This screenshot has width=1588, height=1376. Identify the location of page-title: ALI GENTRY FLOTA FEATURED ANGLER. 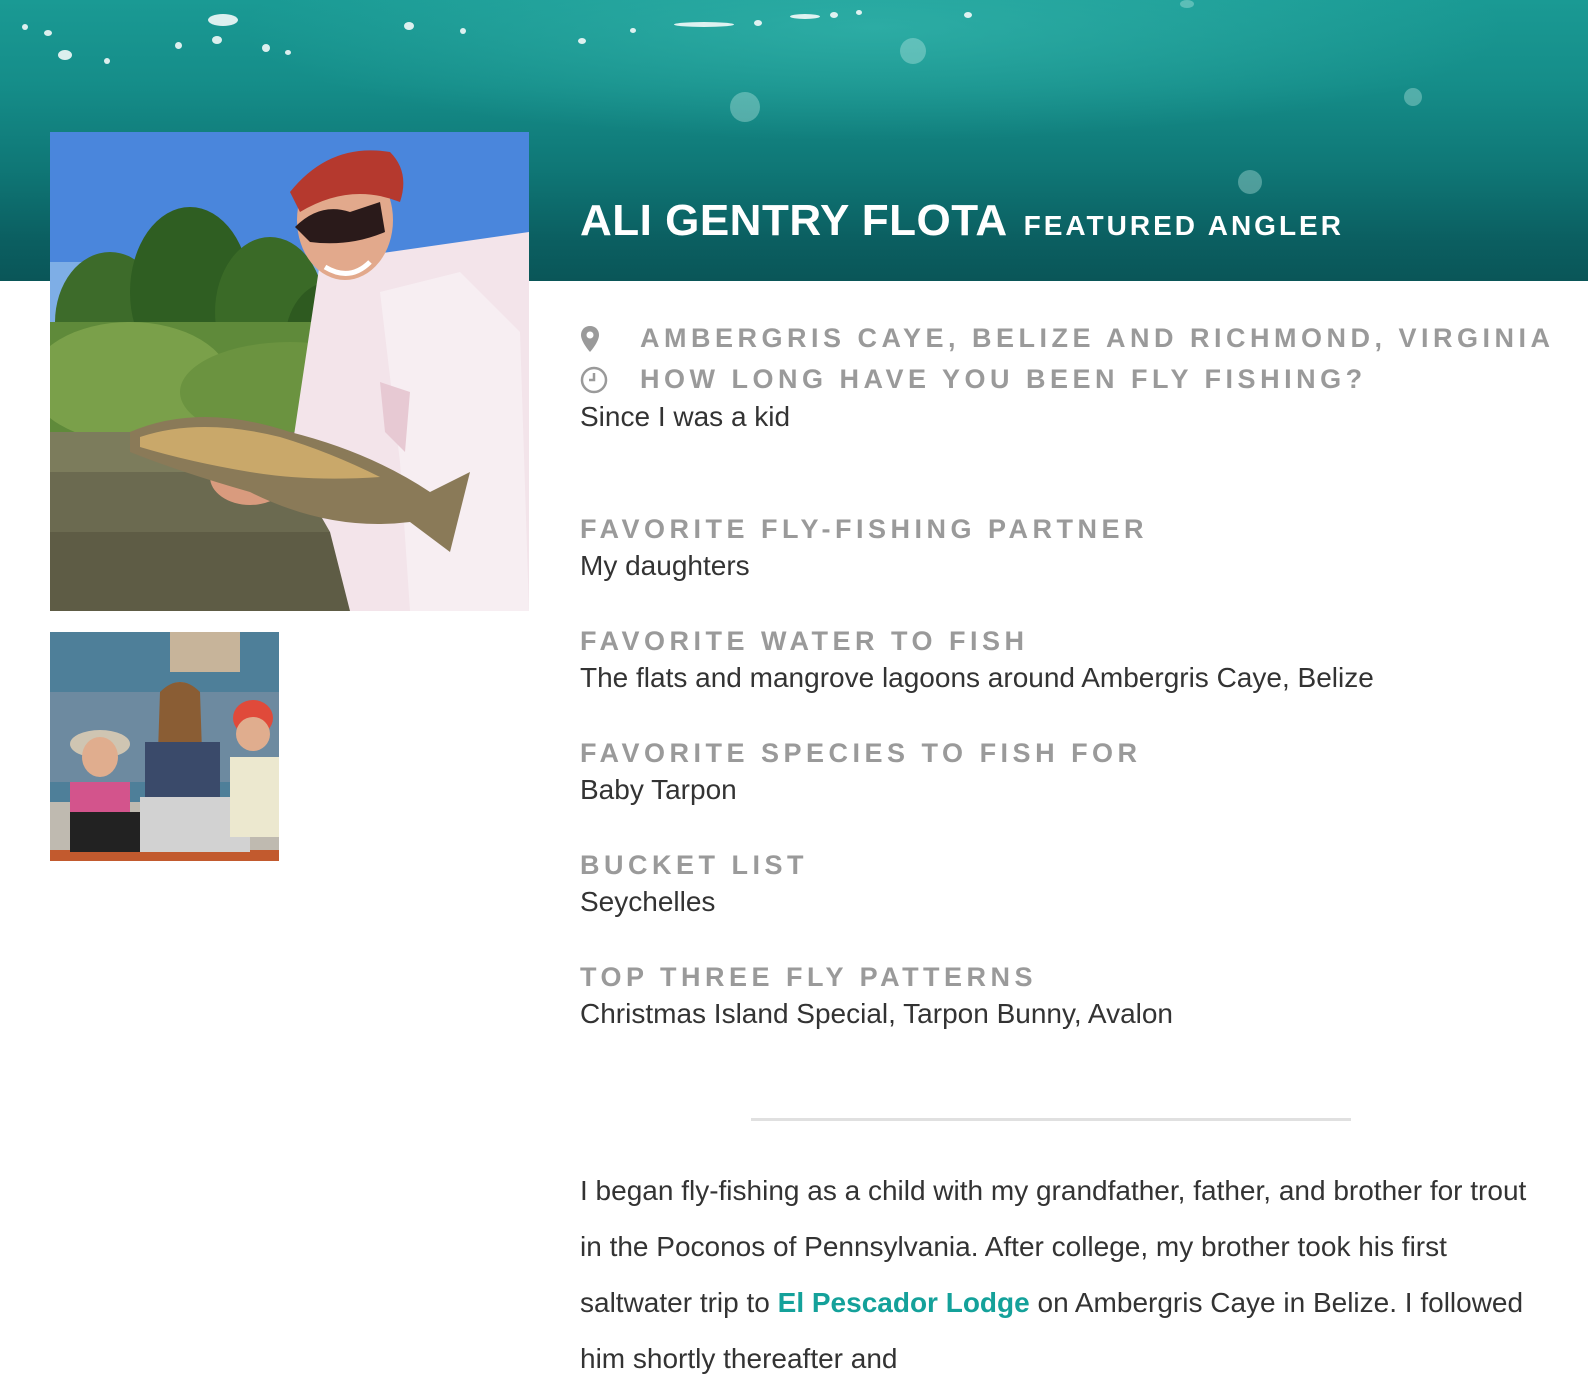
(962, 221).